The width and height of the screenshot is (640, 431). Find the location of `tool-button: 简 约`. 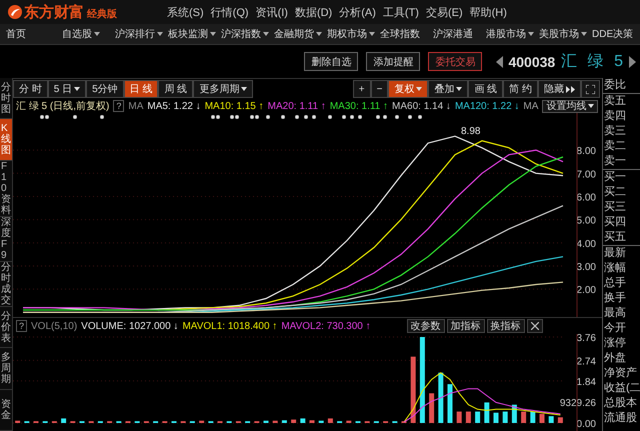

tool-button: 简 约 is located at coordinates (520, 89).